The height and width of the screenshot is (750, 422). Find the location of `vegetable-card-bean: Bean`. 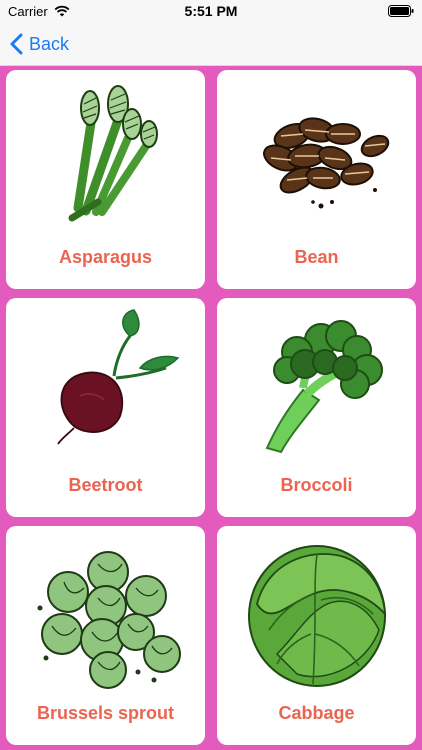

vegetable-card-bean: Bean is located at coordinates (316, 179).